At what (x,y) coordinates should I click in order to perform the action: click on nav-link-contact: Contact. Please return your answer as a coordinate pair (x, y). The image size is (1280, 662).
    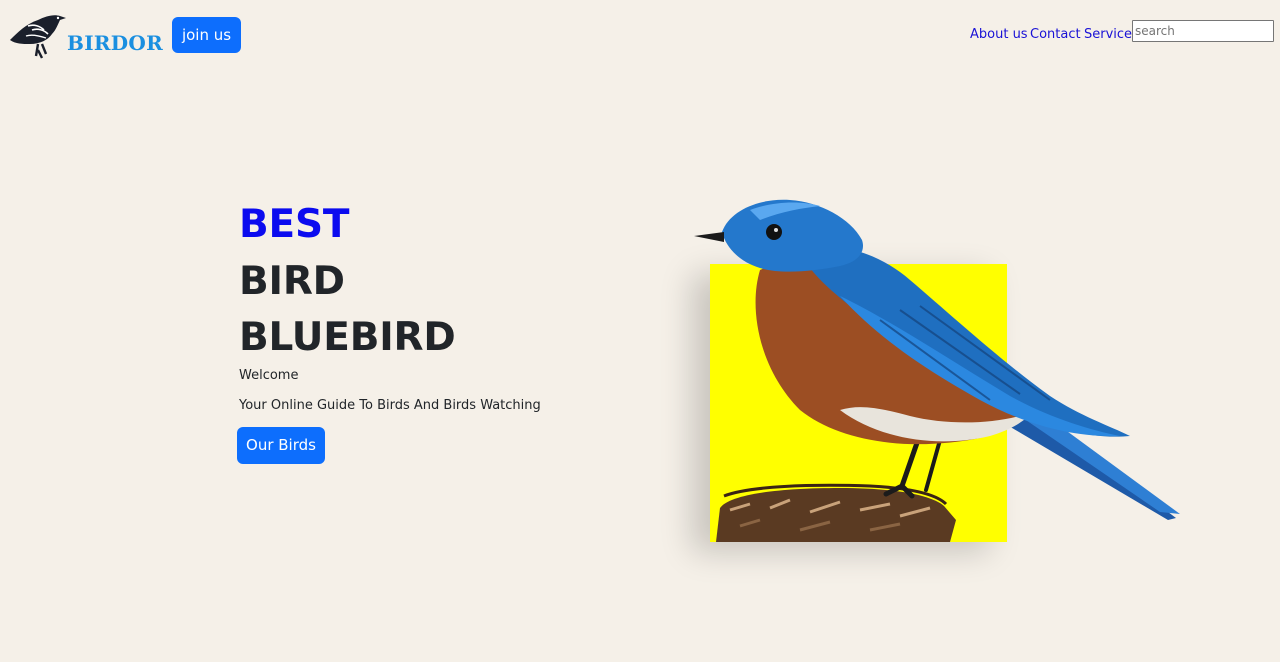
    Looking at the image, I should click on (1055, 34).